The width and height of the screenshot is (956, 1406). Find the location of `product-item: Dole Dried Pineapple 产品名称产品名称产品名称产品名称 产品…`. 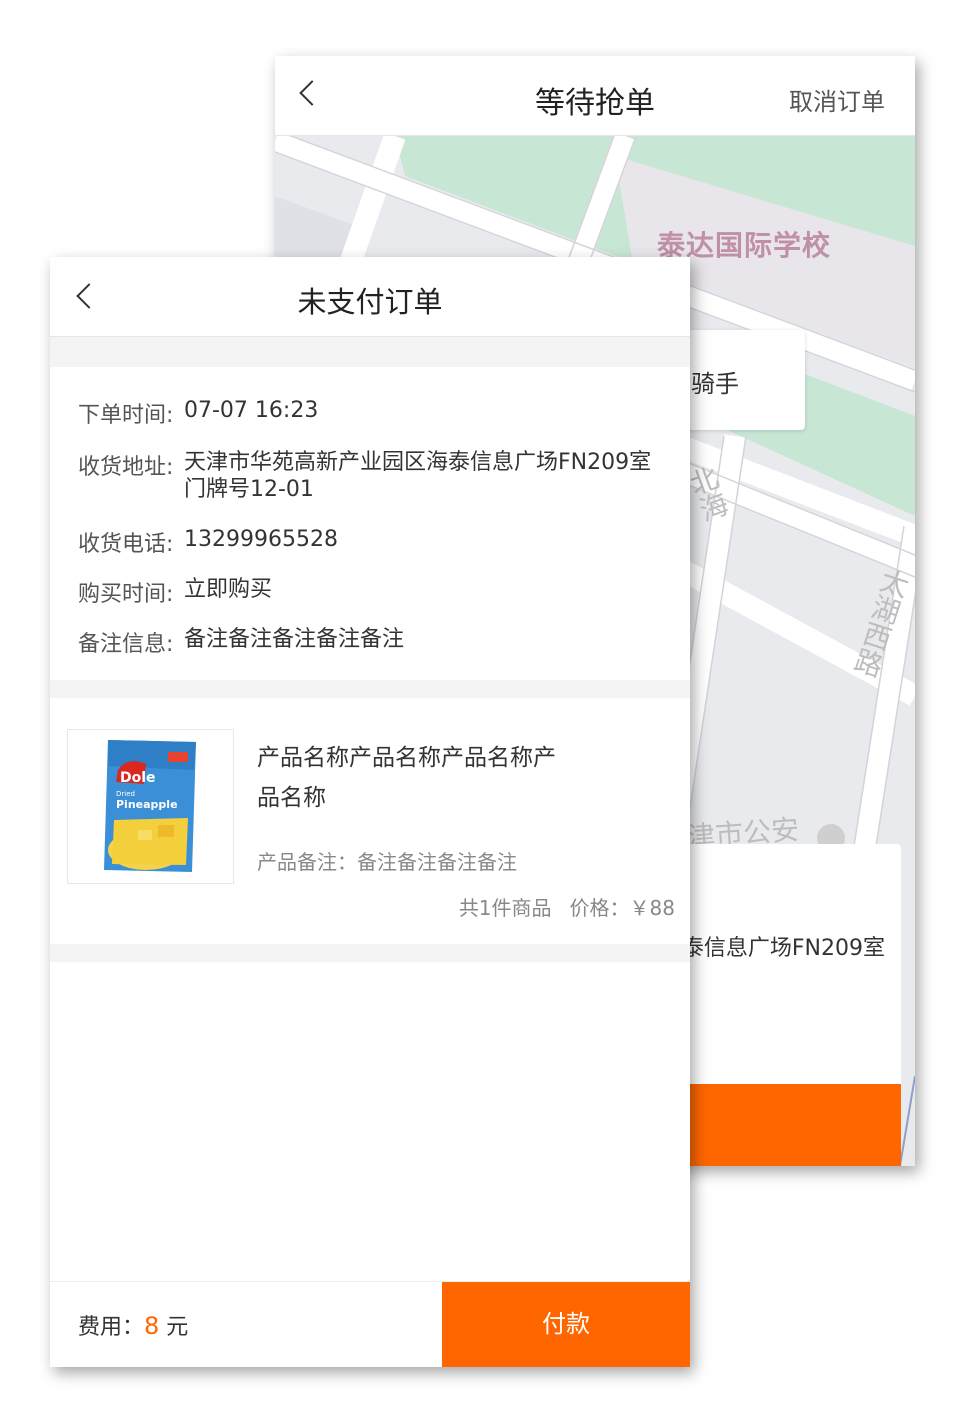

product-item: Dole Dried Pineapple 产品名称产品名称产品名称产品名称 产品… is located at coordinates (370, 821).